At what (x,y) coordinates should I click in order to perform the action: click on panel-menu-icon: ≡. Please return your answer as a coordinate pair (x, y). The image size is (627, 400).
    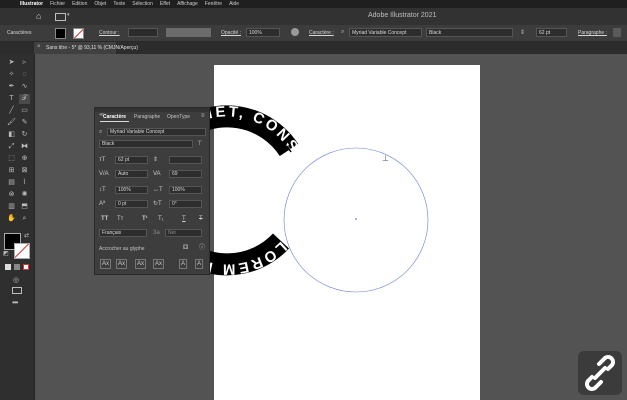
    Looking at the image, I should click on (203, 116).